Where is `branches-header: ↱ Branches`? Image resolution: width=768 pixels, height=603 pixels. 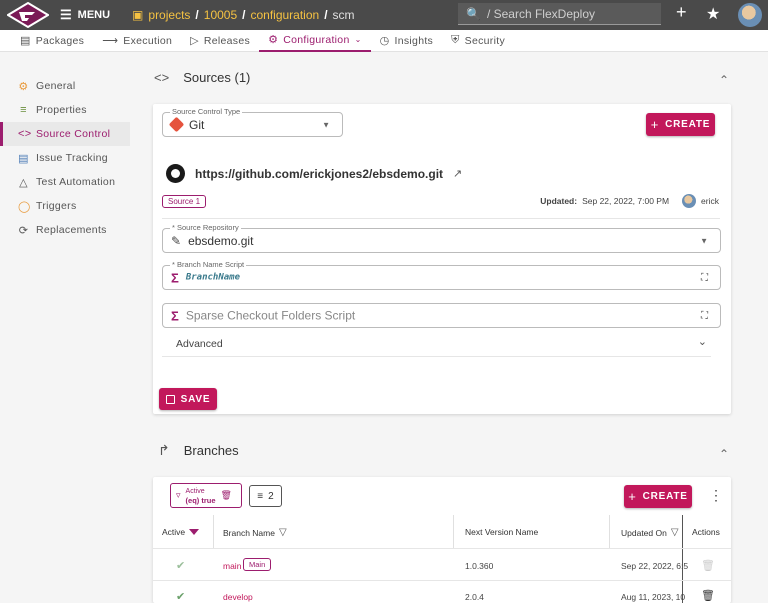
branches-header: ↱ Branches is located at coordinates (198, 450).